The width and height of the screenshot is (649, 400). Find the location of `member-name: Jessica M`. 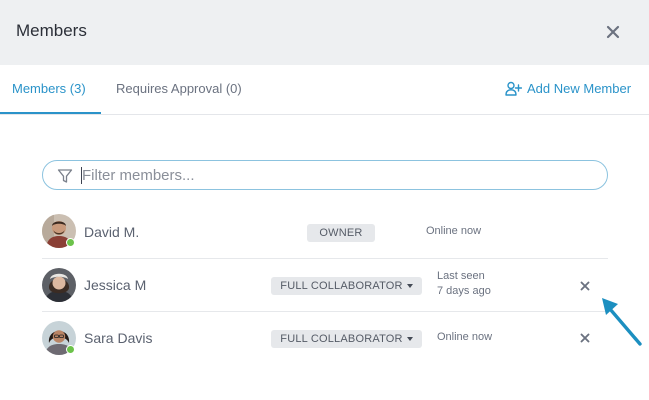

member-name: Jessica M is located at coordinates (115, 285).